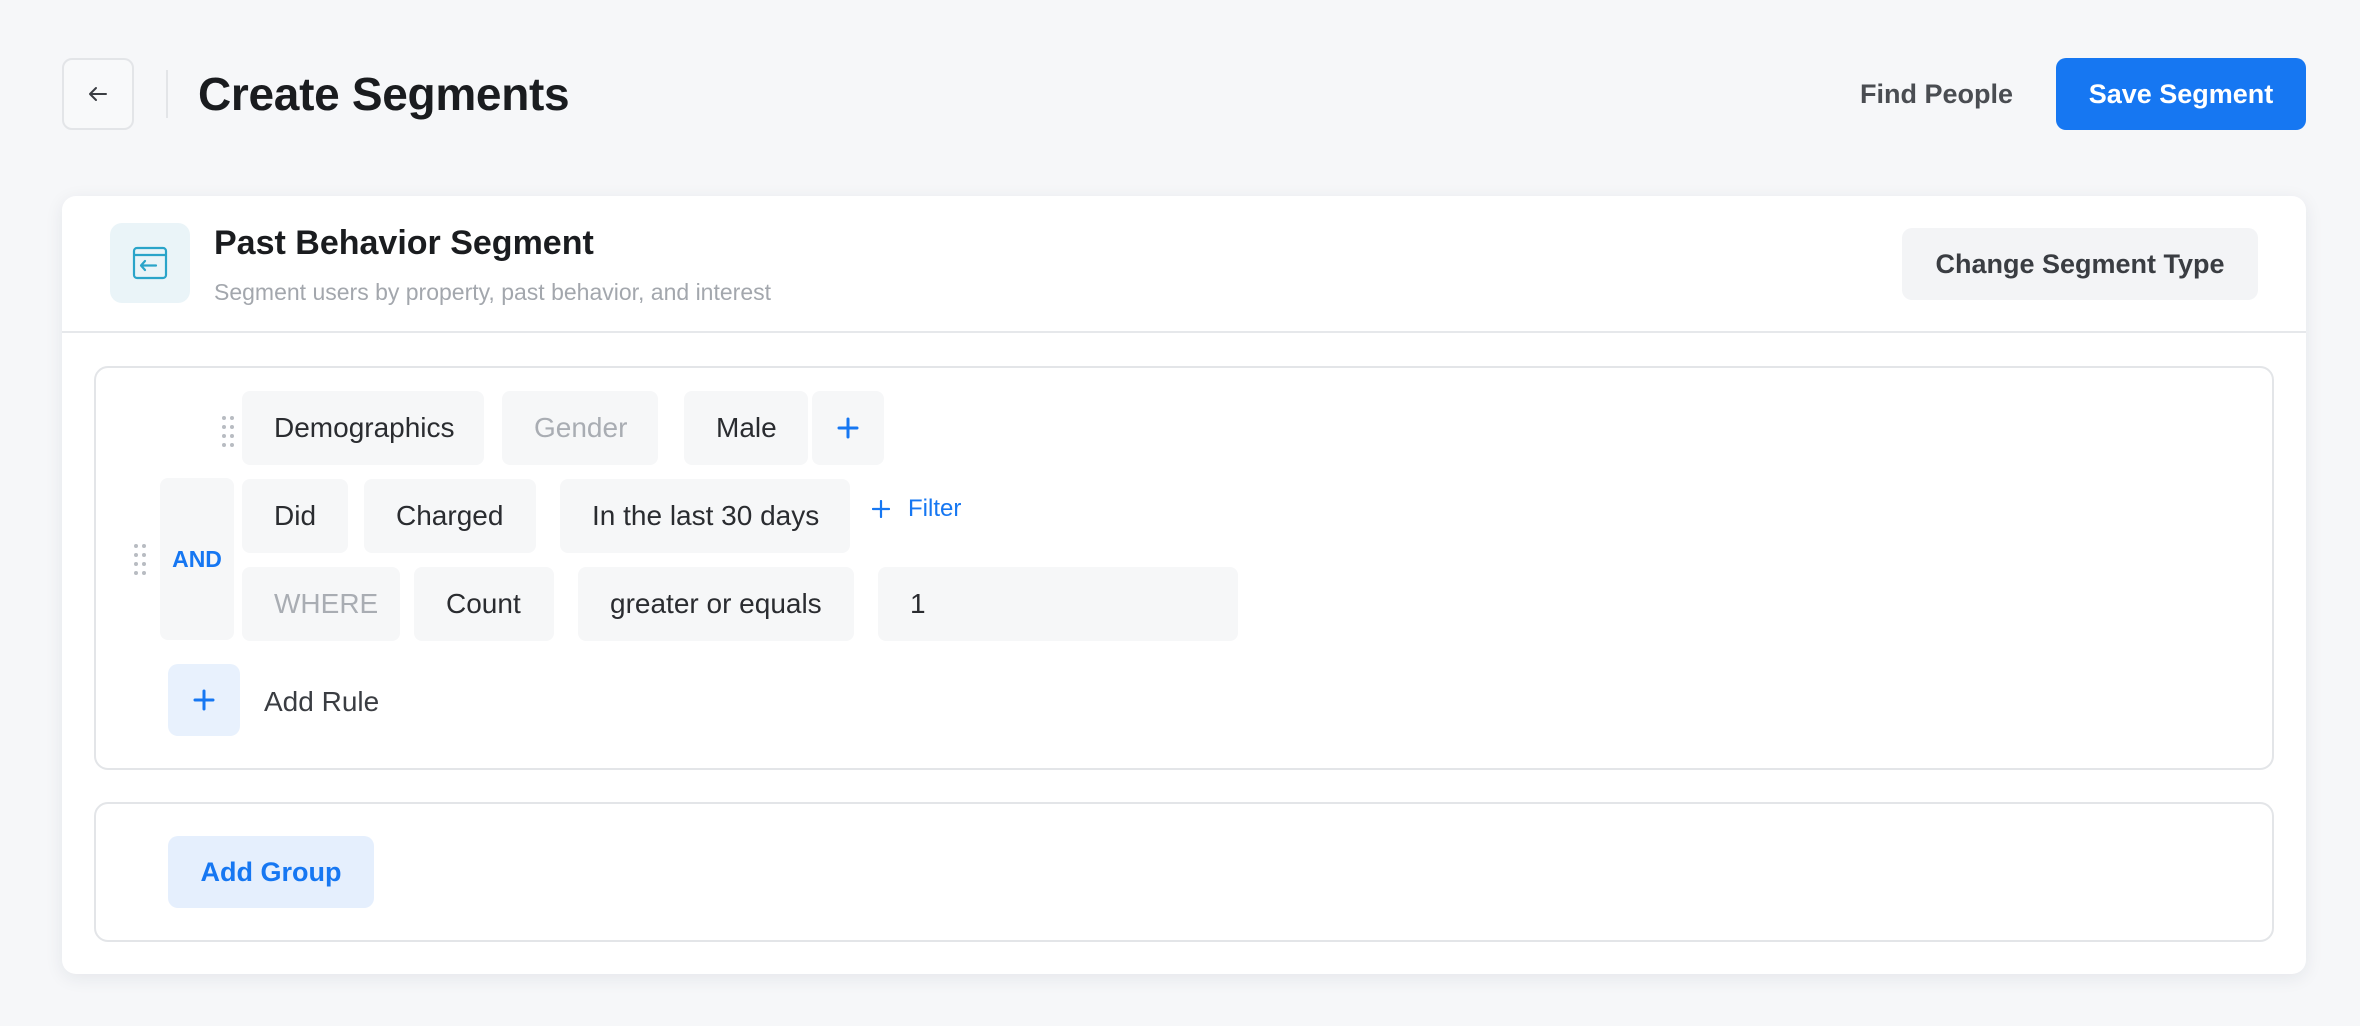  I want to click on filter-label: Filter, so click(935, 508).